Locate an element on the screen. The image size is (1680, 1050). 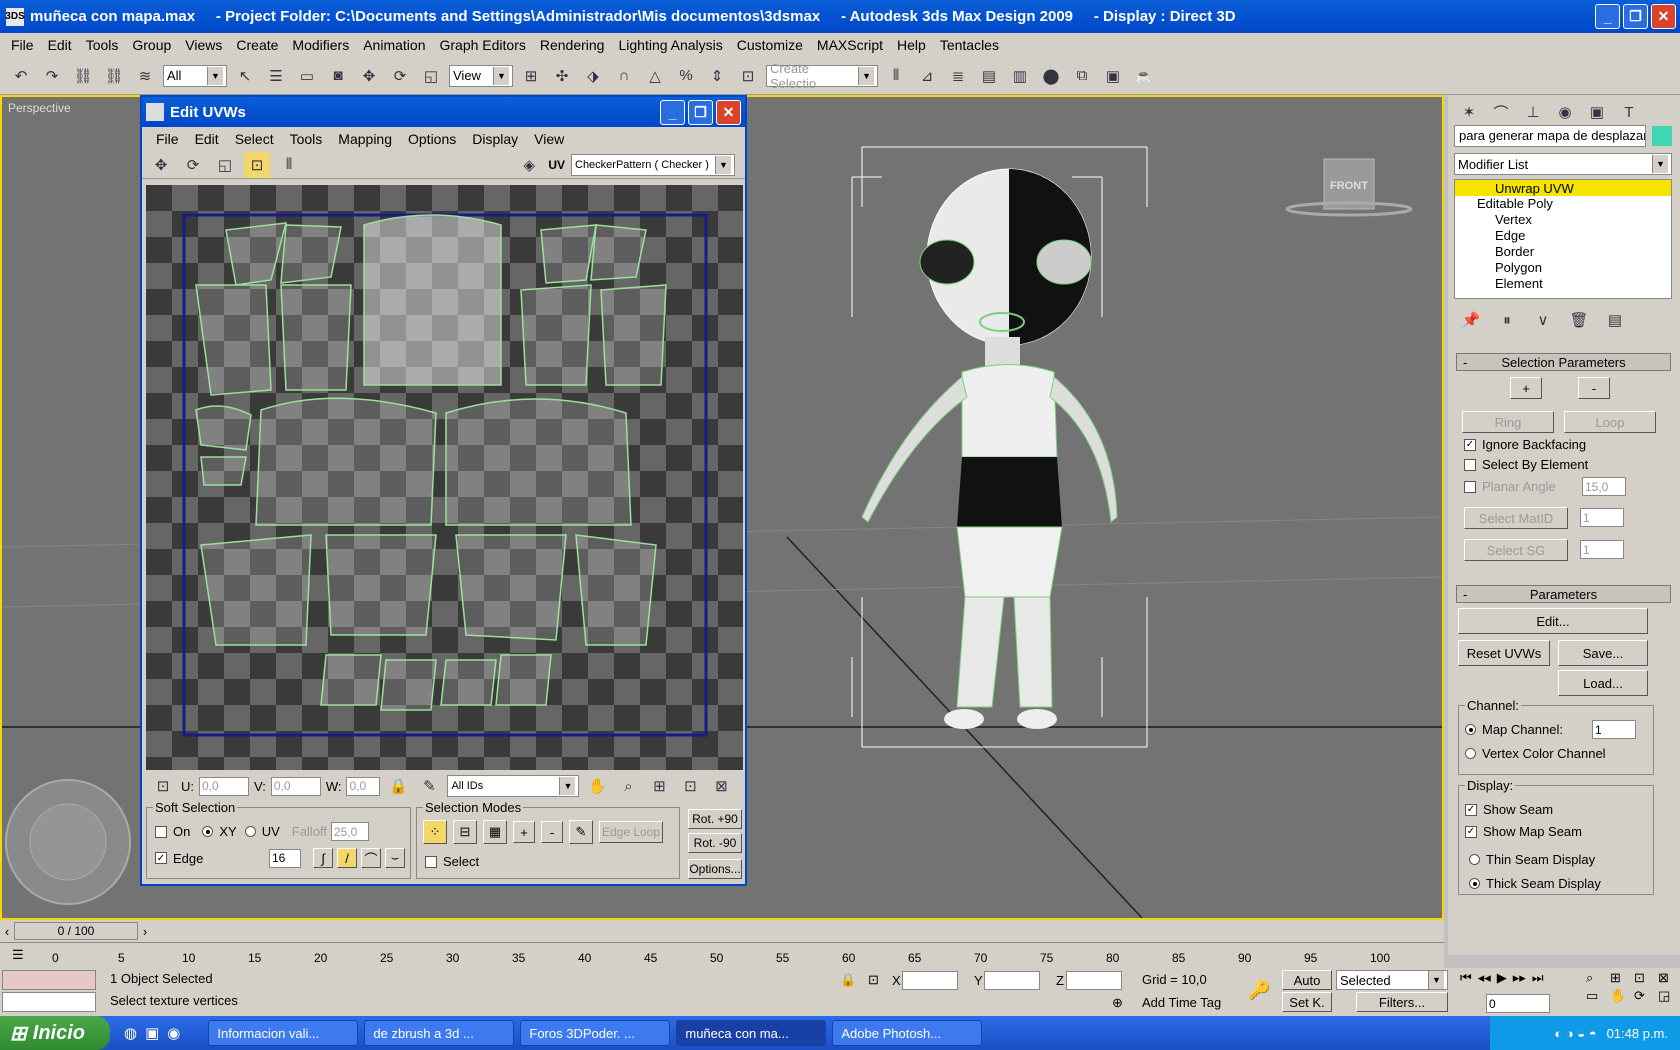
uvw-maximize-button: ❐ is located at coordinates (700, 112).